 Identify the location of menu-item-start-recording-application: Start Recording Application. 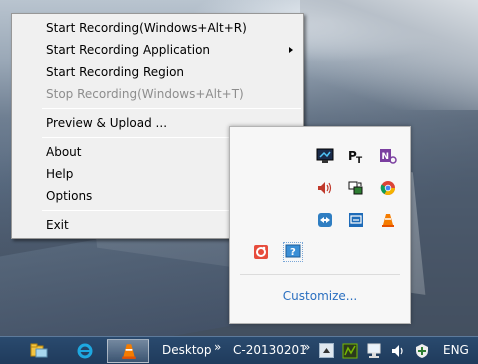
(157, 50).